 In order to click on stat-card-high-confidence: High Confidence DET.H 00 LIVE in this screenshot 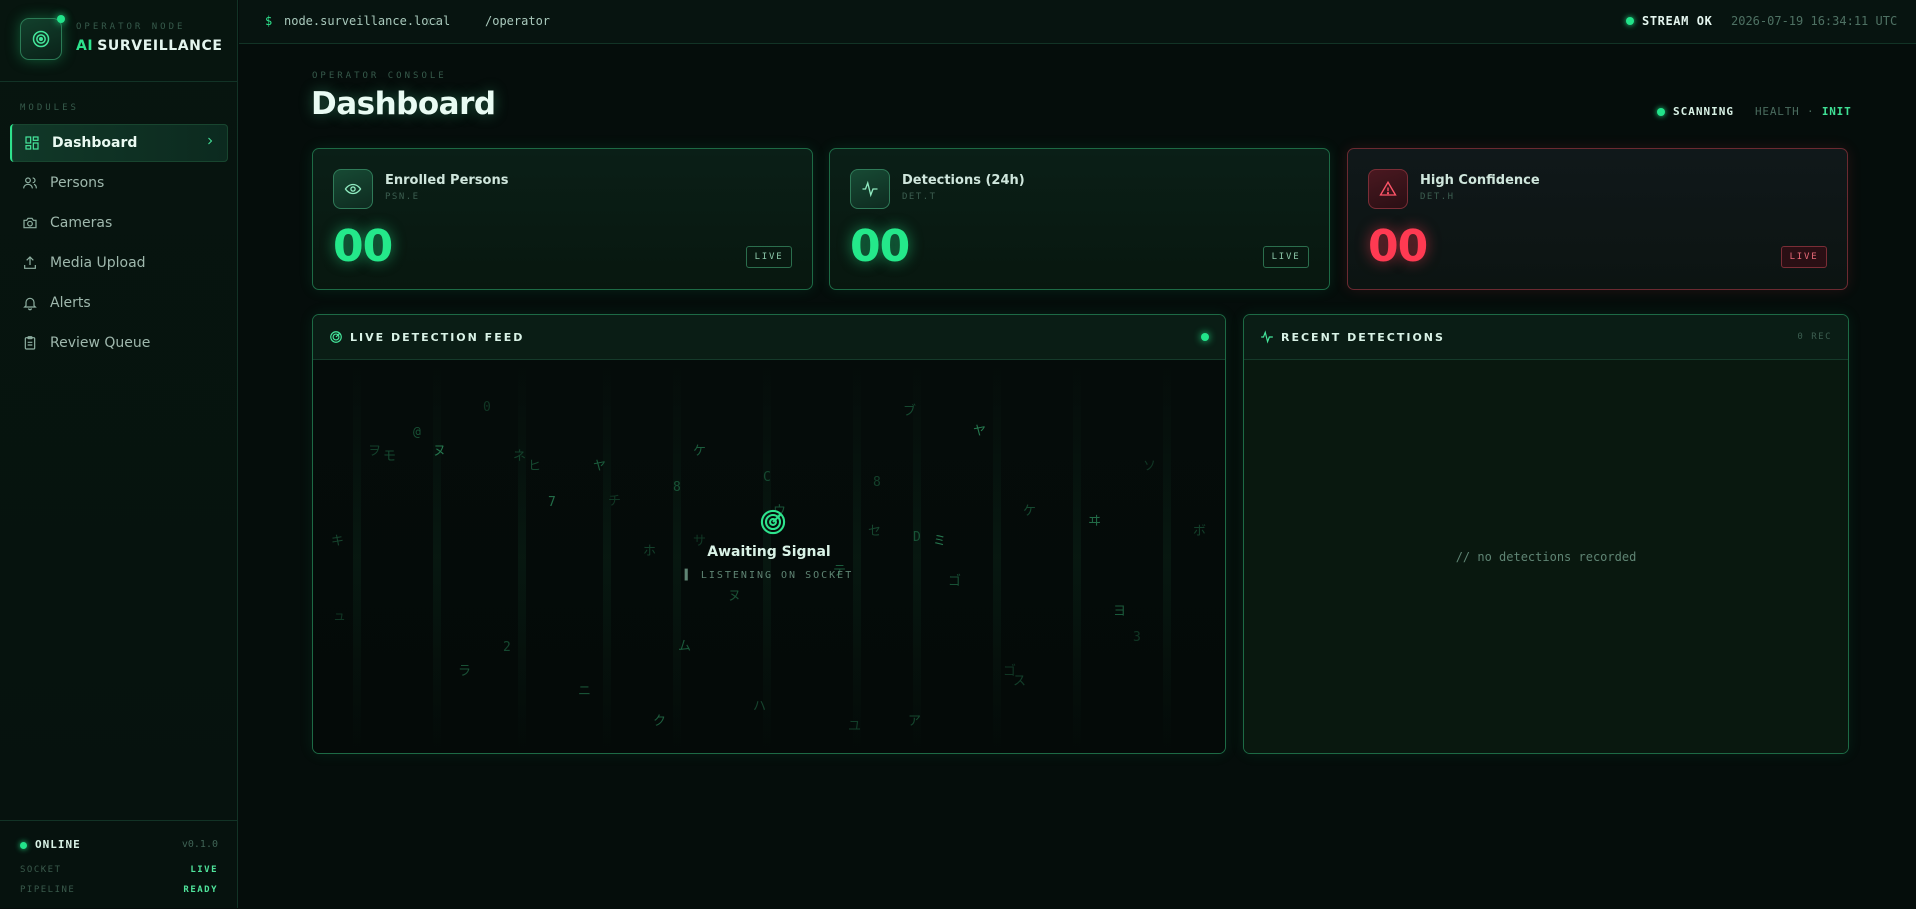, I will do `click(1597, 219)`.